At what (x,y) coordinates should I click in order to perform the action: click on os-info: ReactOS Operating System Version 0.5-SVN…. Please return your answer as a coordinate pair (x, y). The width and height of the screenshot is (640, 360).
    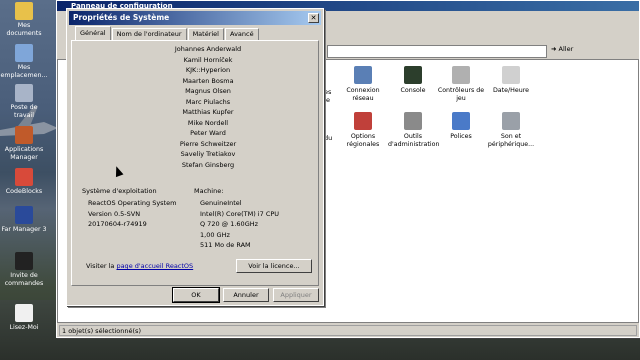
    Looking at the image, I should click on (132, 214).